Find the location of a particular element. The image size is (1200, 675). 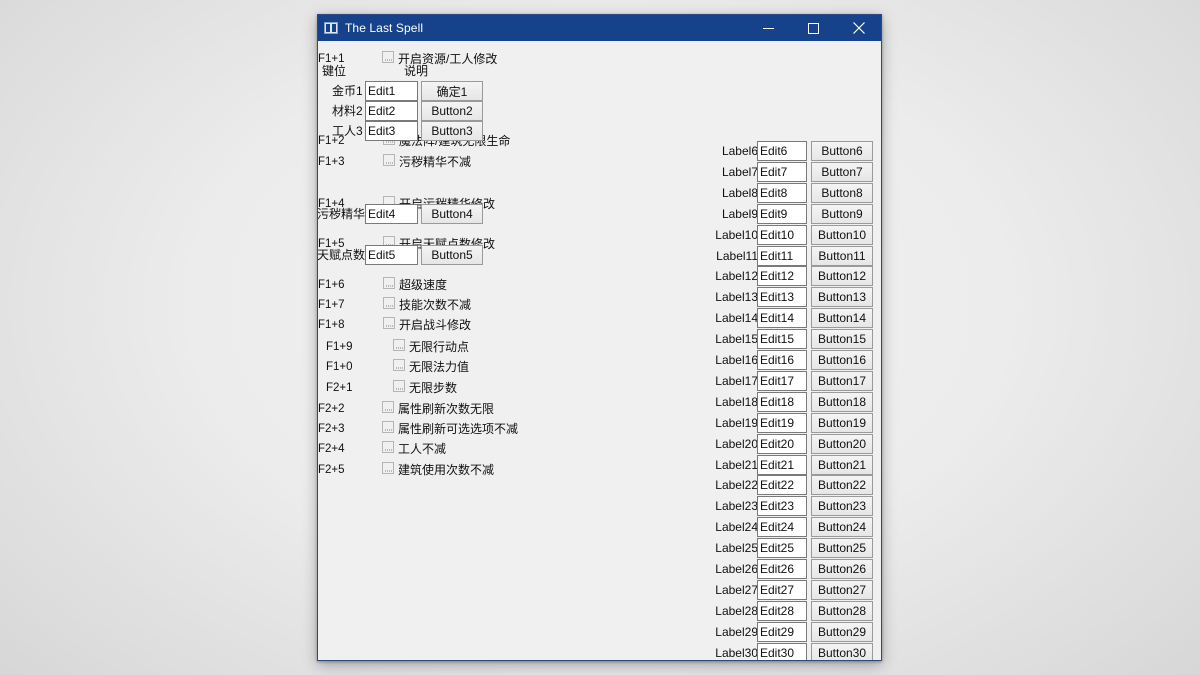

right-field-input: Edit22 is located at coordinates (782, 485).